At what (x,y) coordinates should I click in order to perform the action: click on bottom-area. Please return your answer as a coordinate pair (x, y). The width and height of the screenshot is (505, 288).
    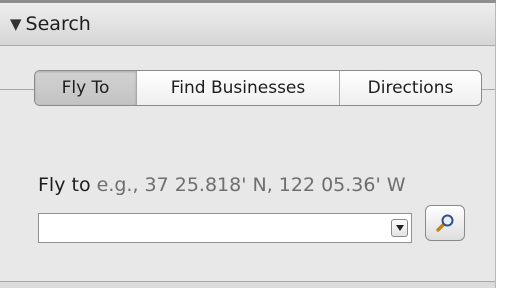
    Looking at the image, I should click on (247, 285).